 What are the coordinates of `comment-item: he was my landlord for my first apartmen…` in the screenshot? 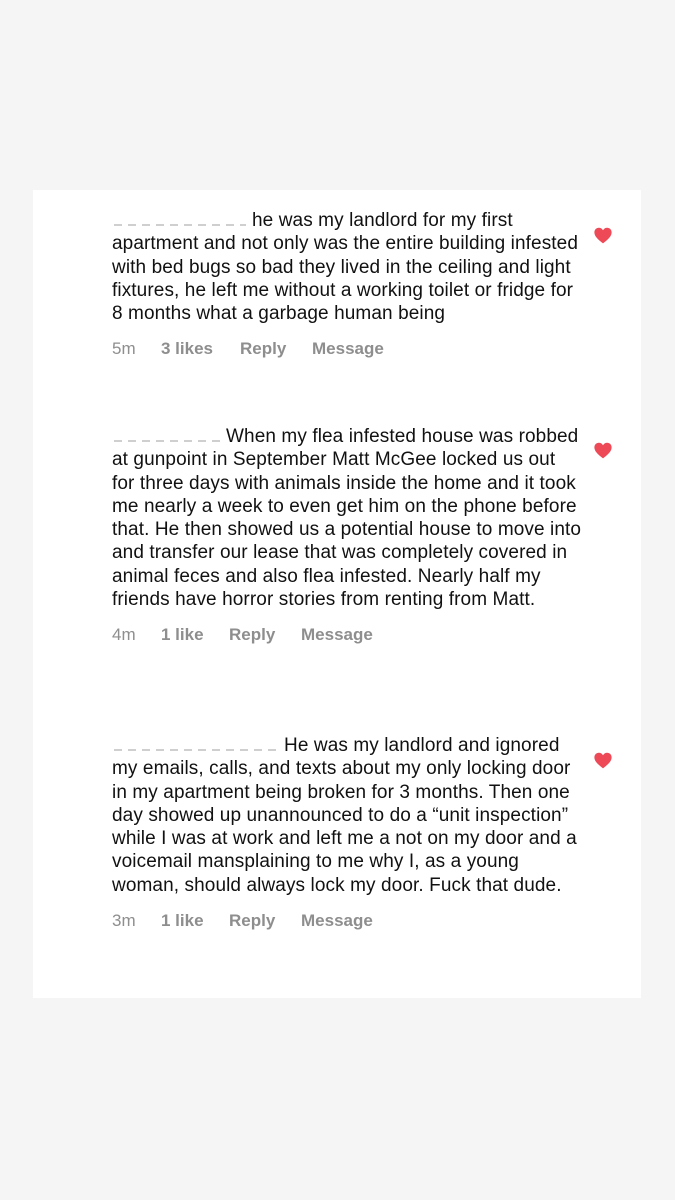 It's located at (347, 284).